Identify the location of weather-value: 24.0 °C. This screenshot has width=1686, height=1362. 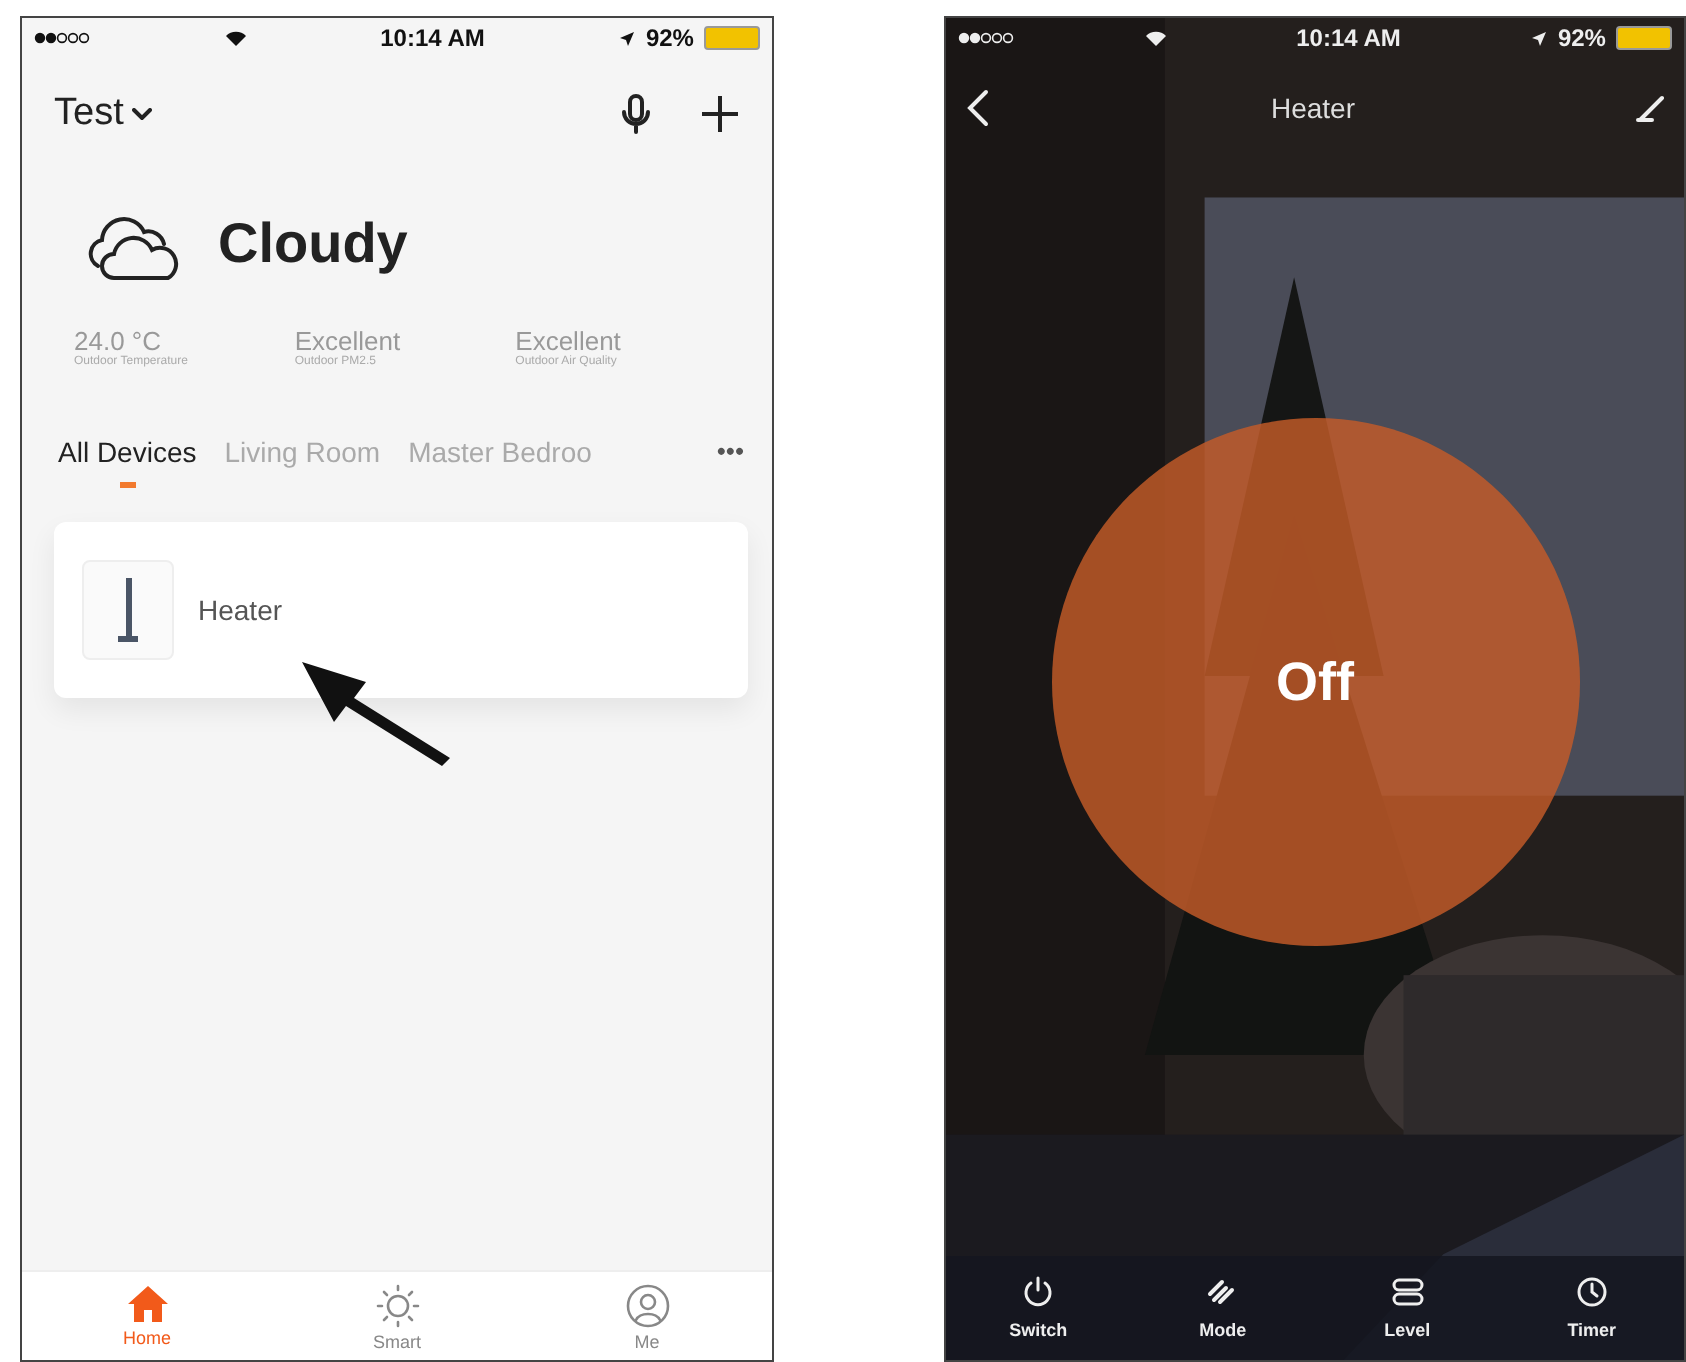
(118, 341).